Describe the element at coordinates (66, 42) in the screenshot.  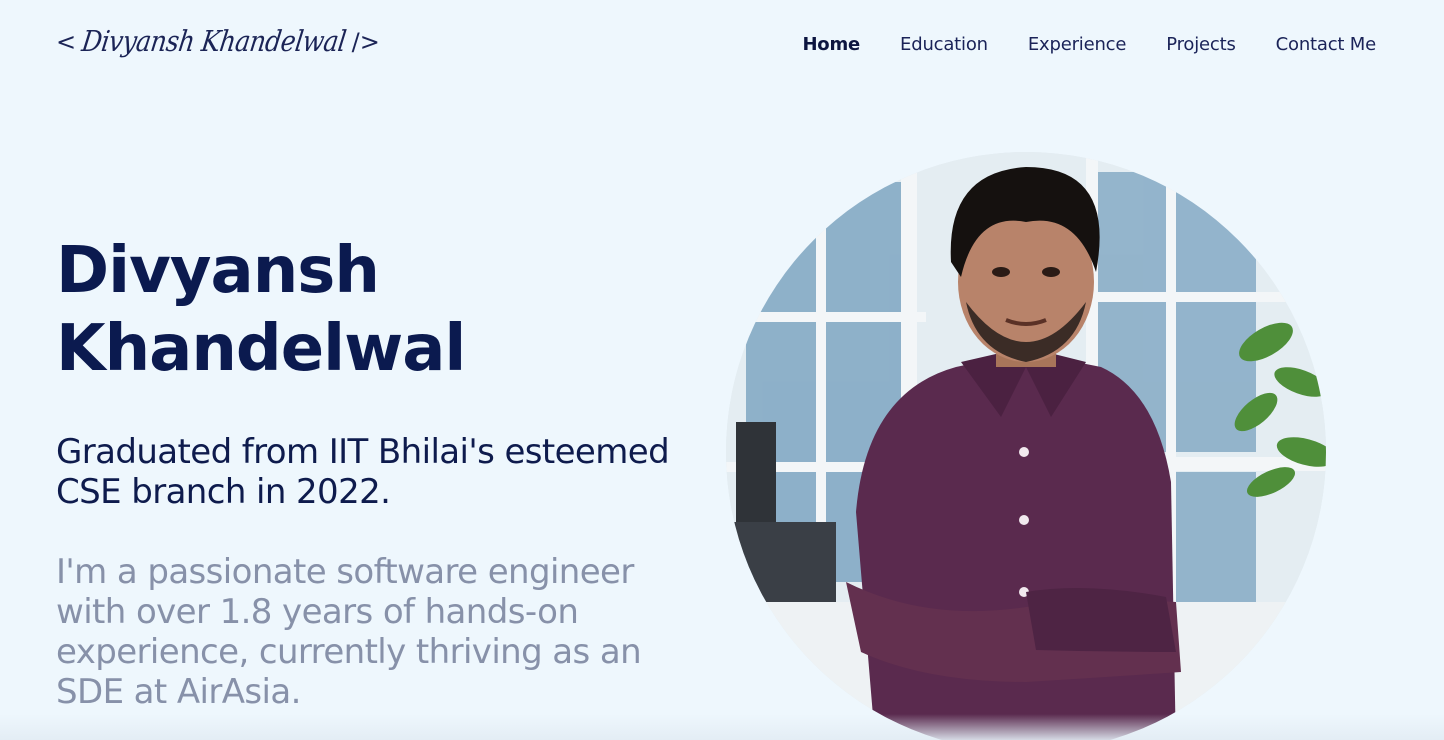
I see `logo-open-bracket: <` at that location.